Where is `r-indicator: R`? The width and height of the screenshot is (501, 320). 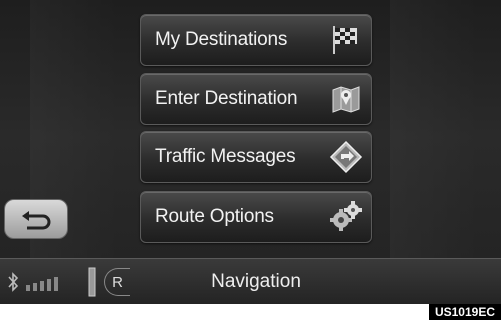
r-indicator: R is located at coordinates (117, 282).